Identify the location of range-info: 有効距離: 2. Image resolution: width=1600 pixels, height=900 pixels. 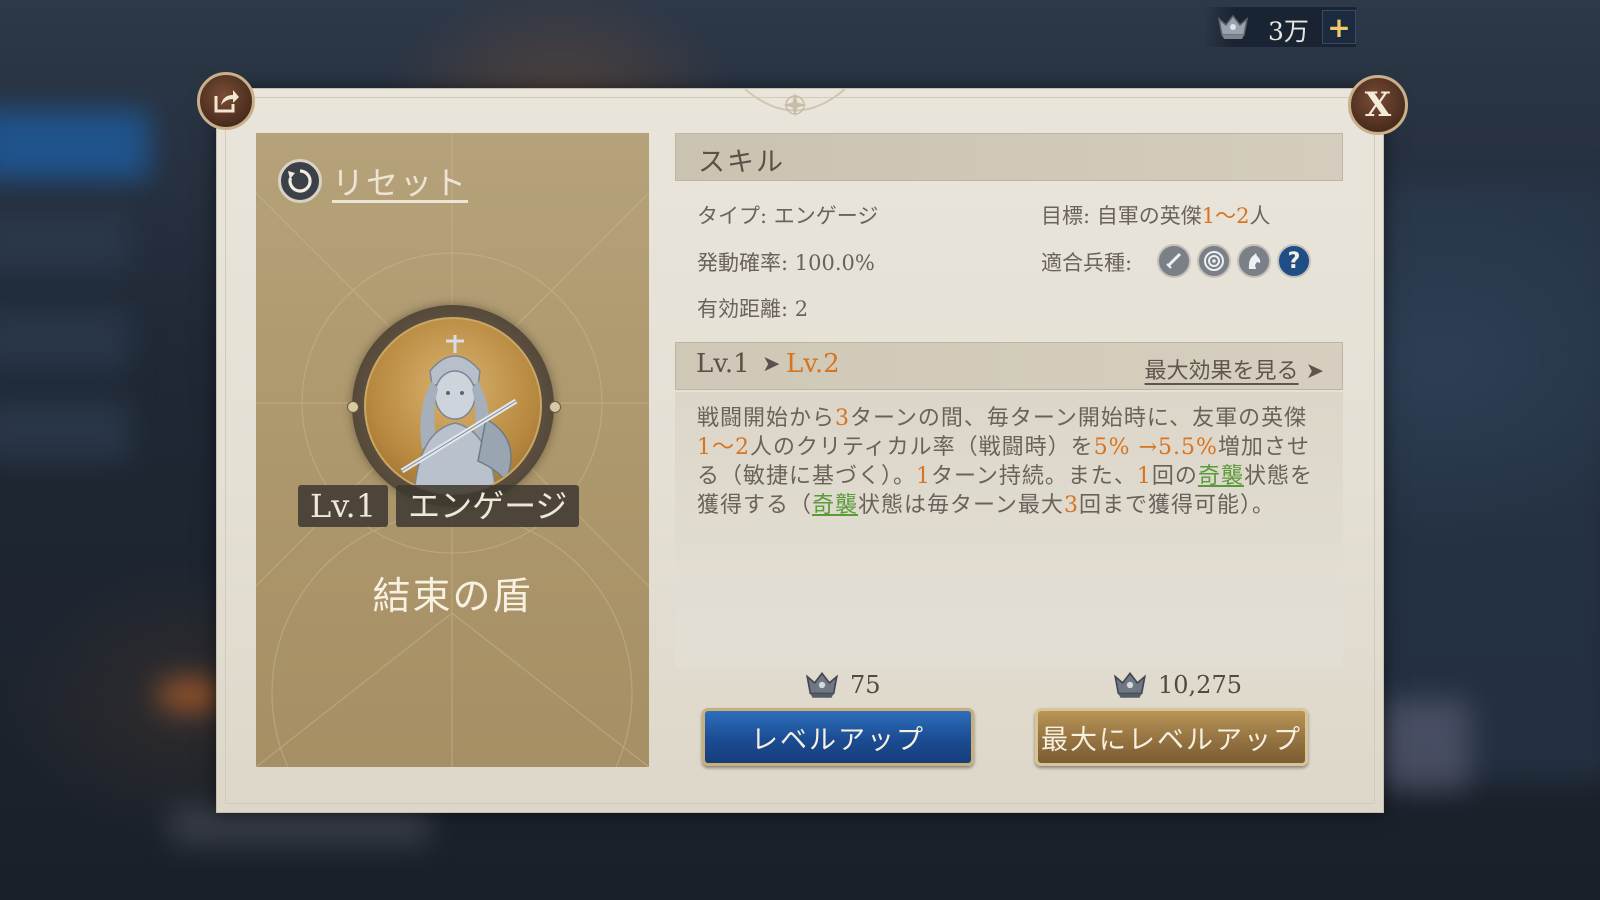
(752, 308).